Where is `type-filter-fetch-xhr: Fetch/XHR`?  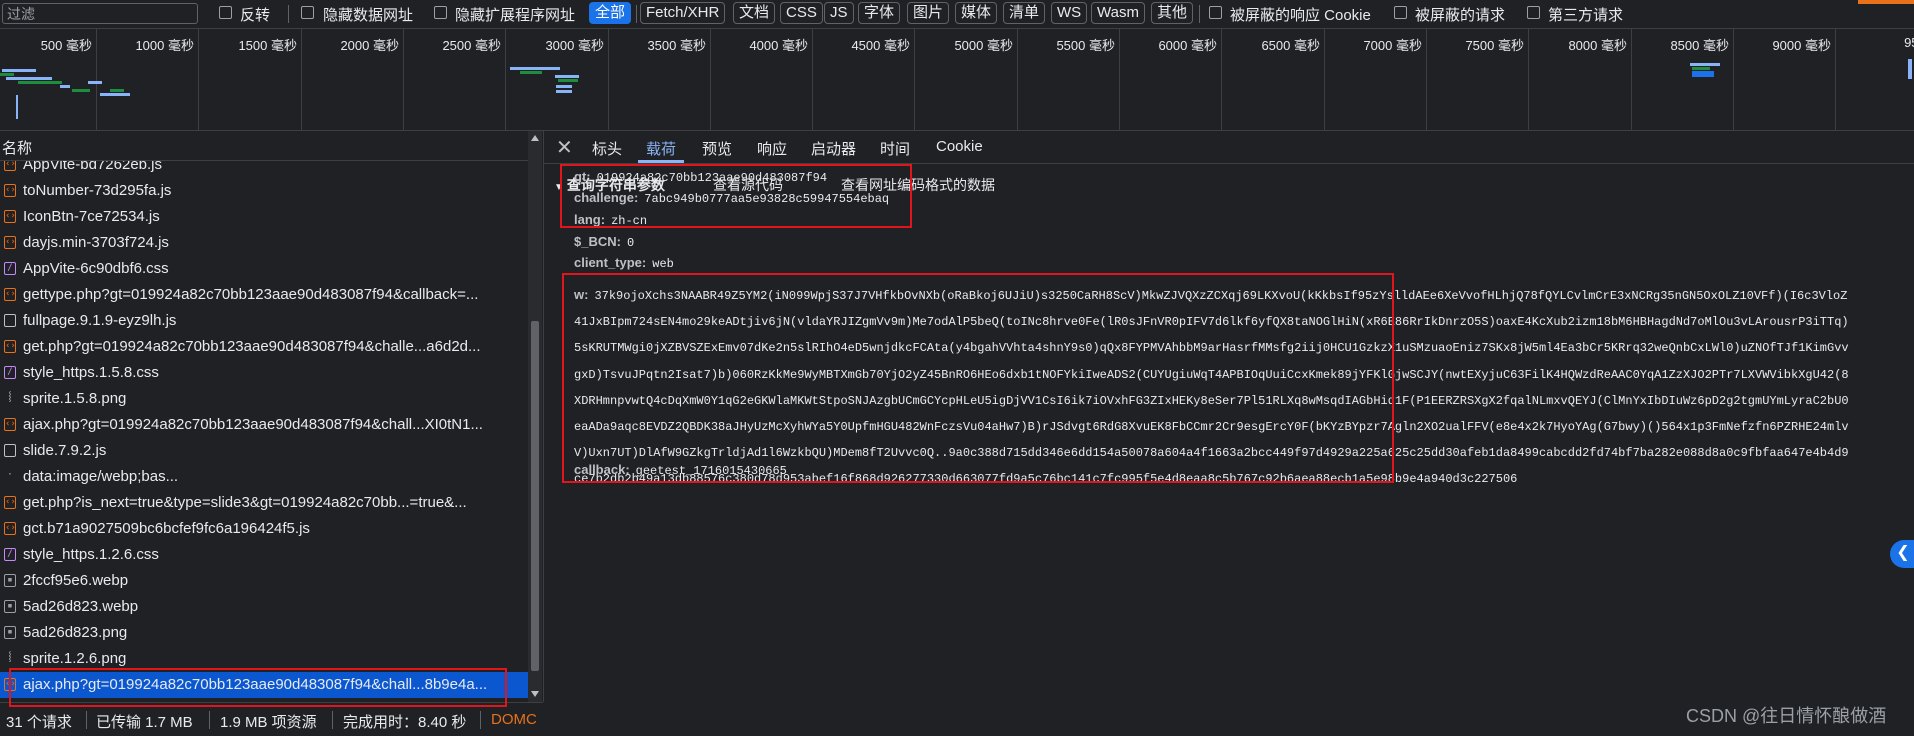 type-filter-fetch-xhr: Fetch/XHR is located at coordinates (683, 13).